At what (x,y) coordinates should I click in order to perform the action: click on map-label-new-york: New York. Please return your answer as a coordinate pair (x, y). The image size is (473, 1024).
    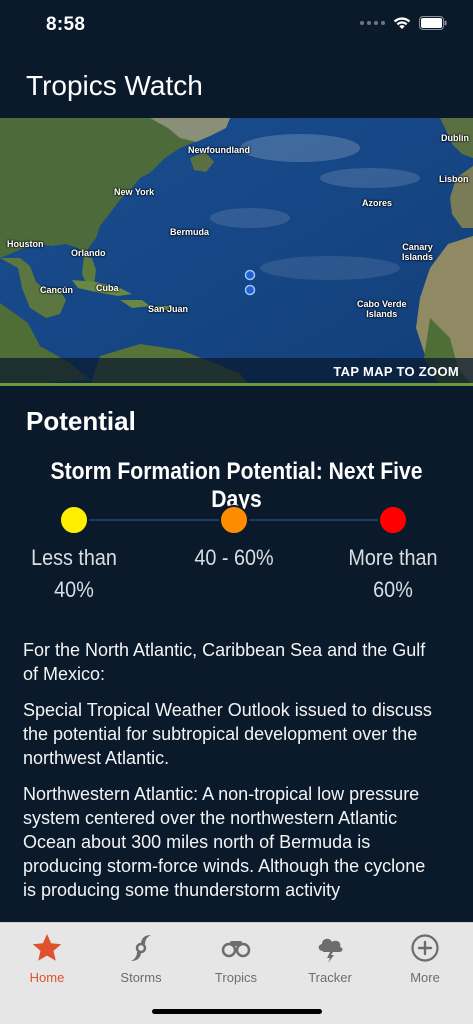
    Looking at the image, I should click on (134, 192).